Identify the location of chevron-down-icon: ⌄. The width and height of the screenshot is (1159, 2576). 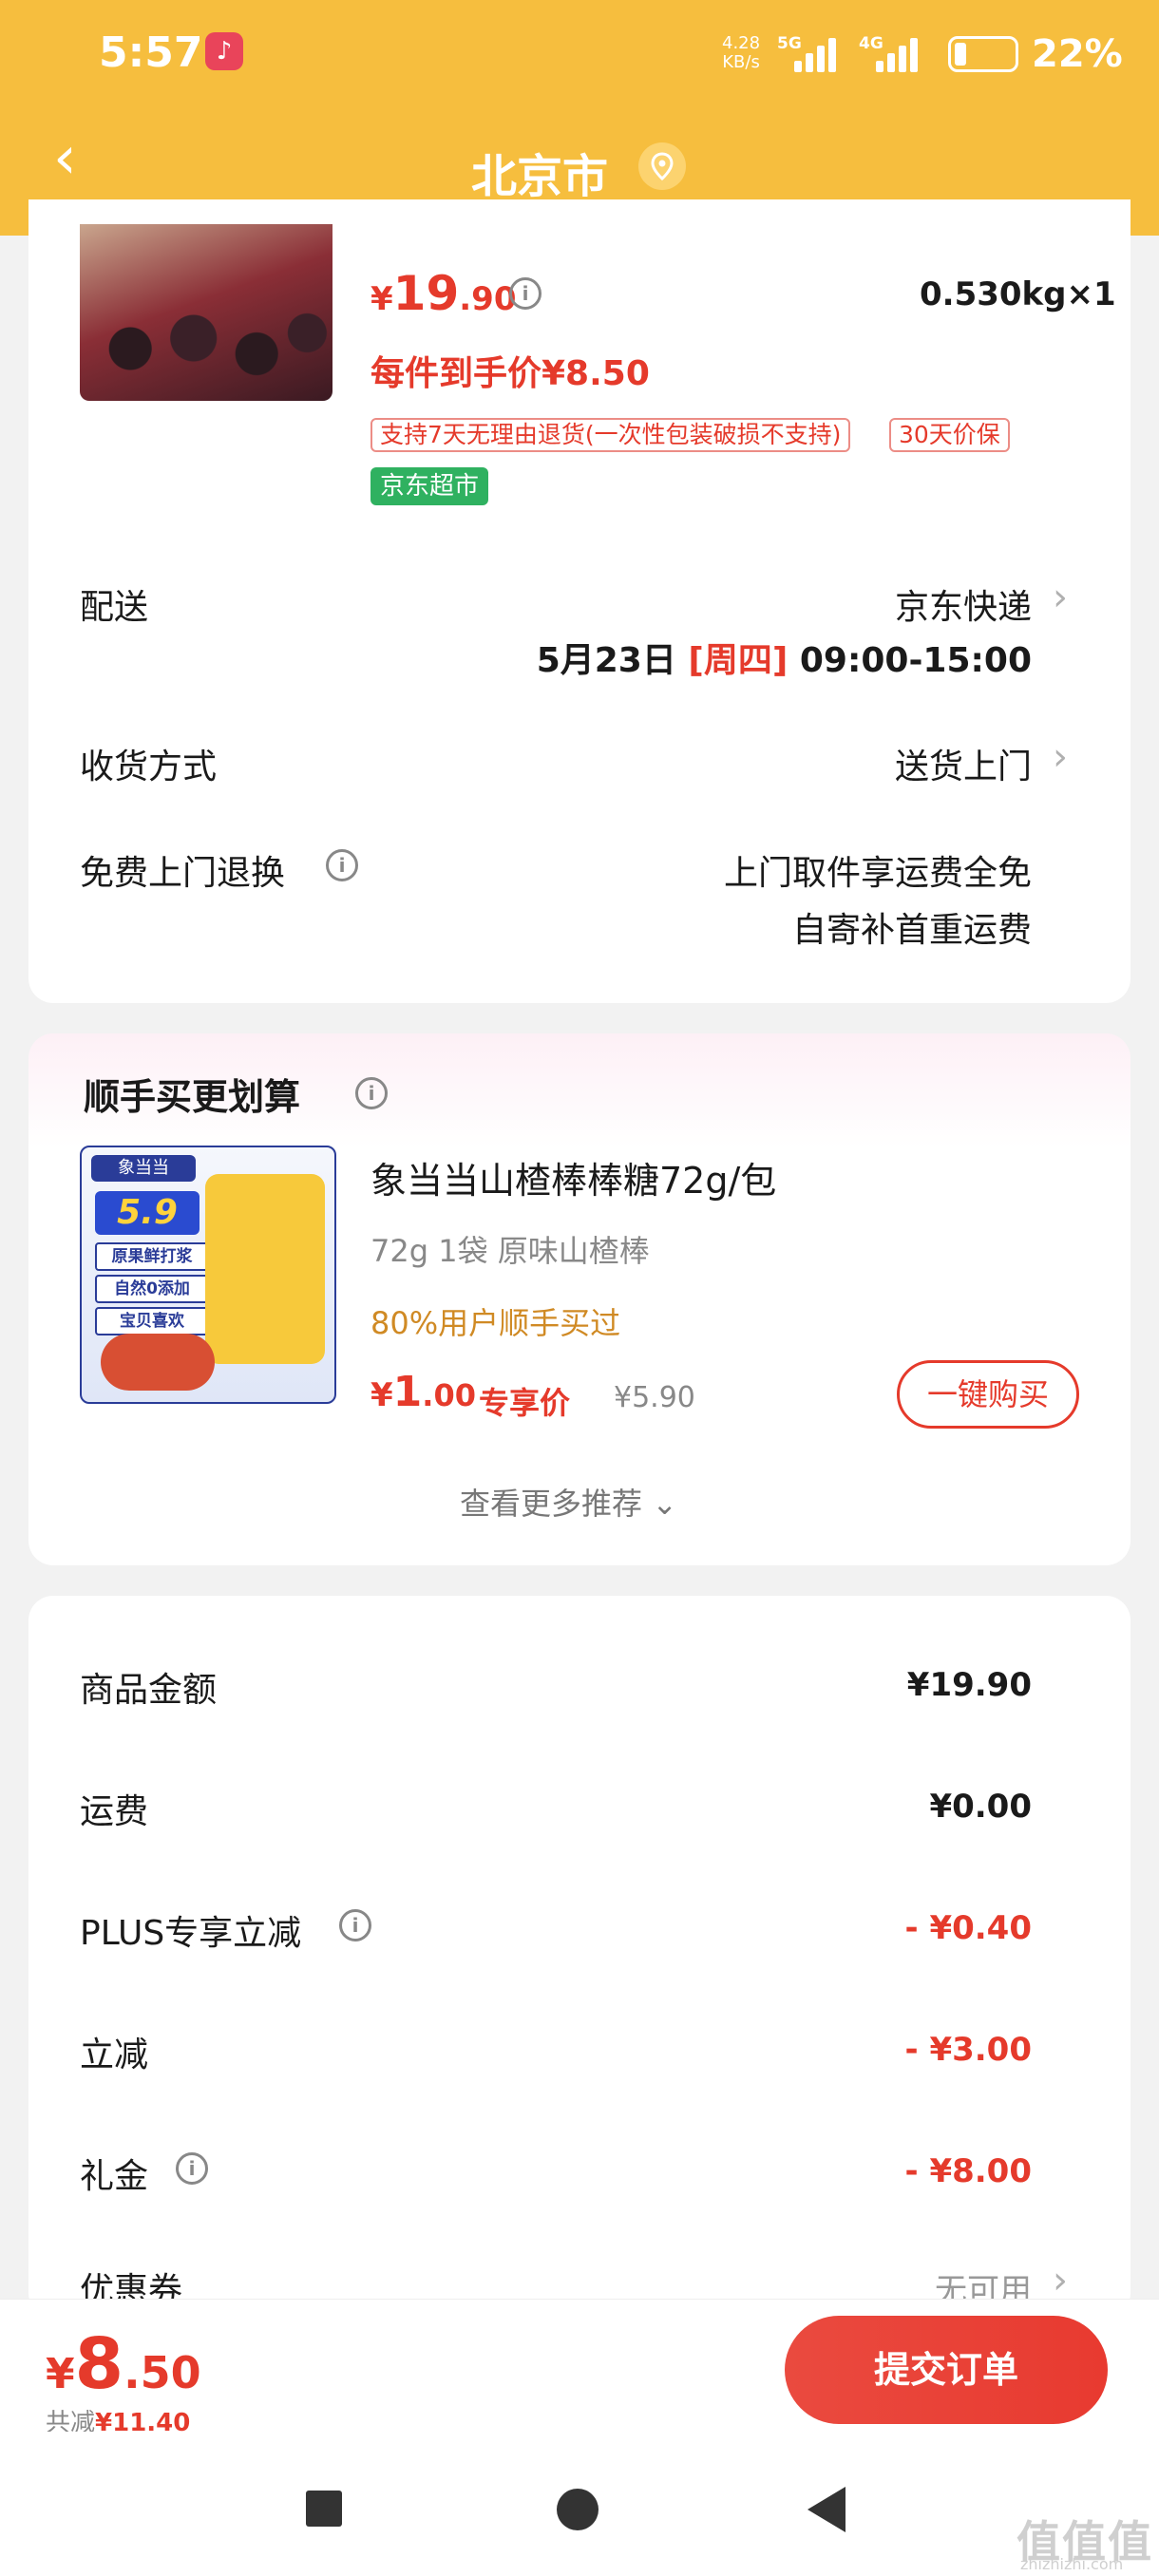
(664, 1504).